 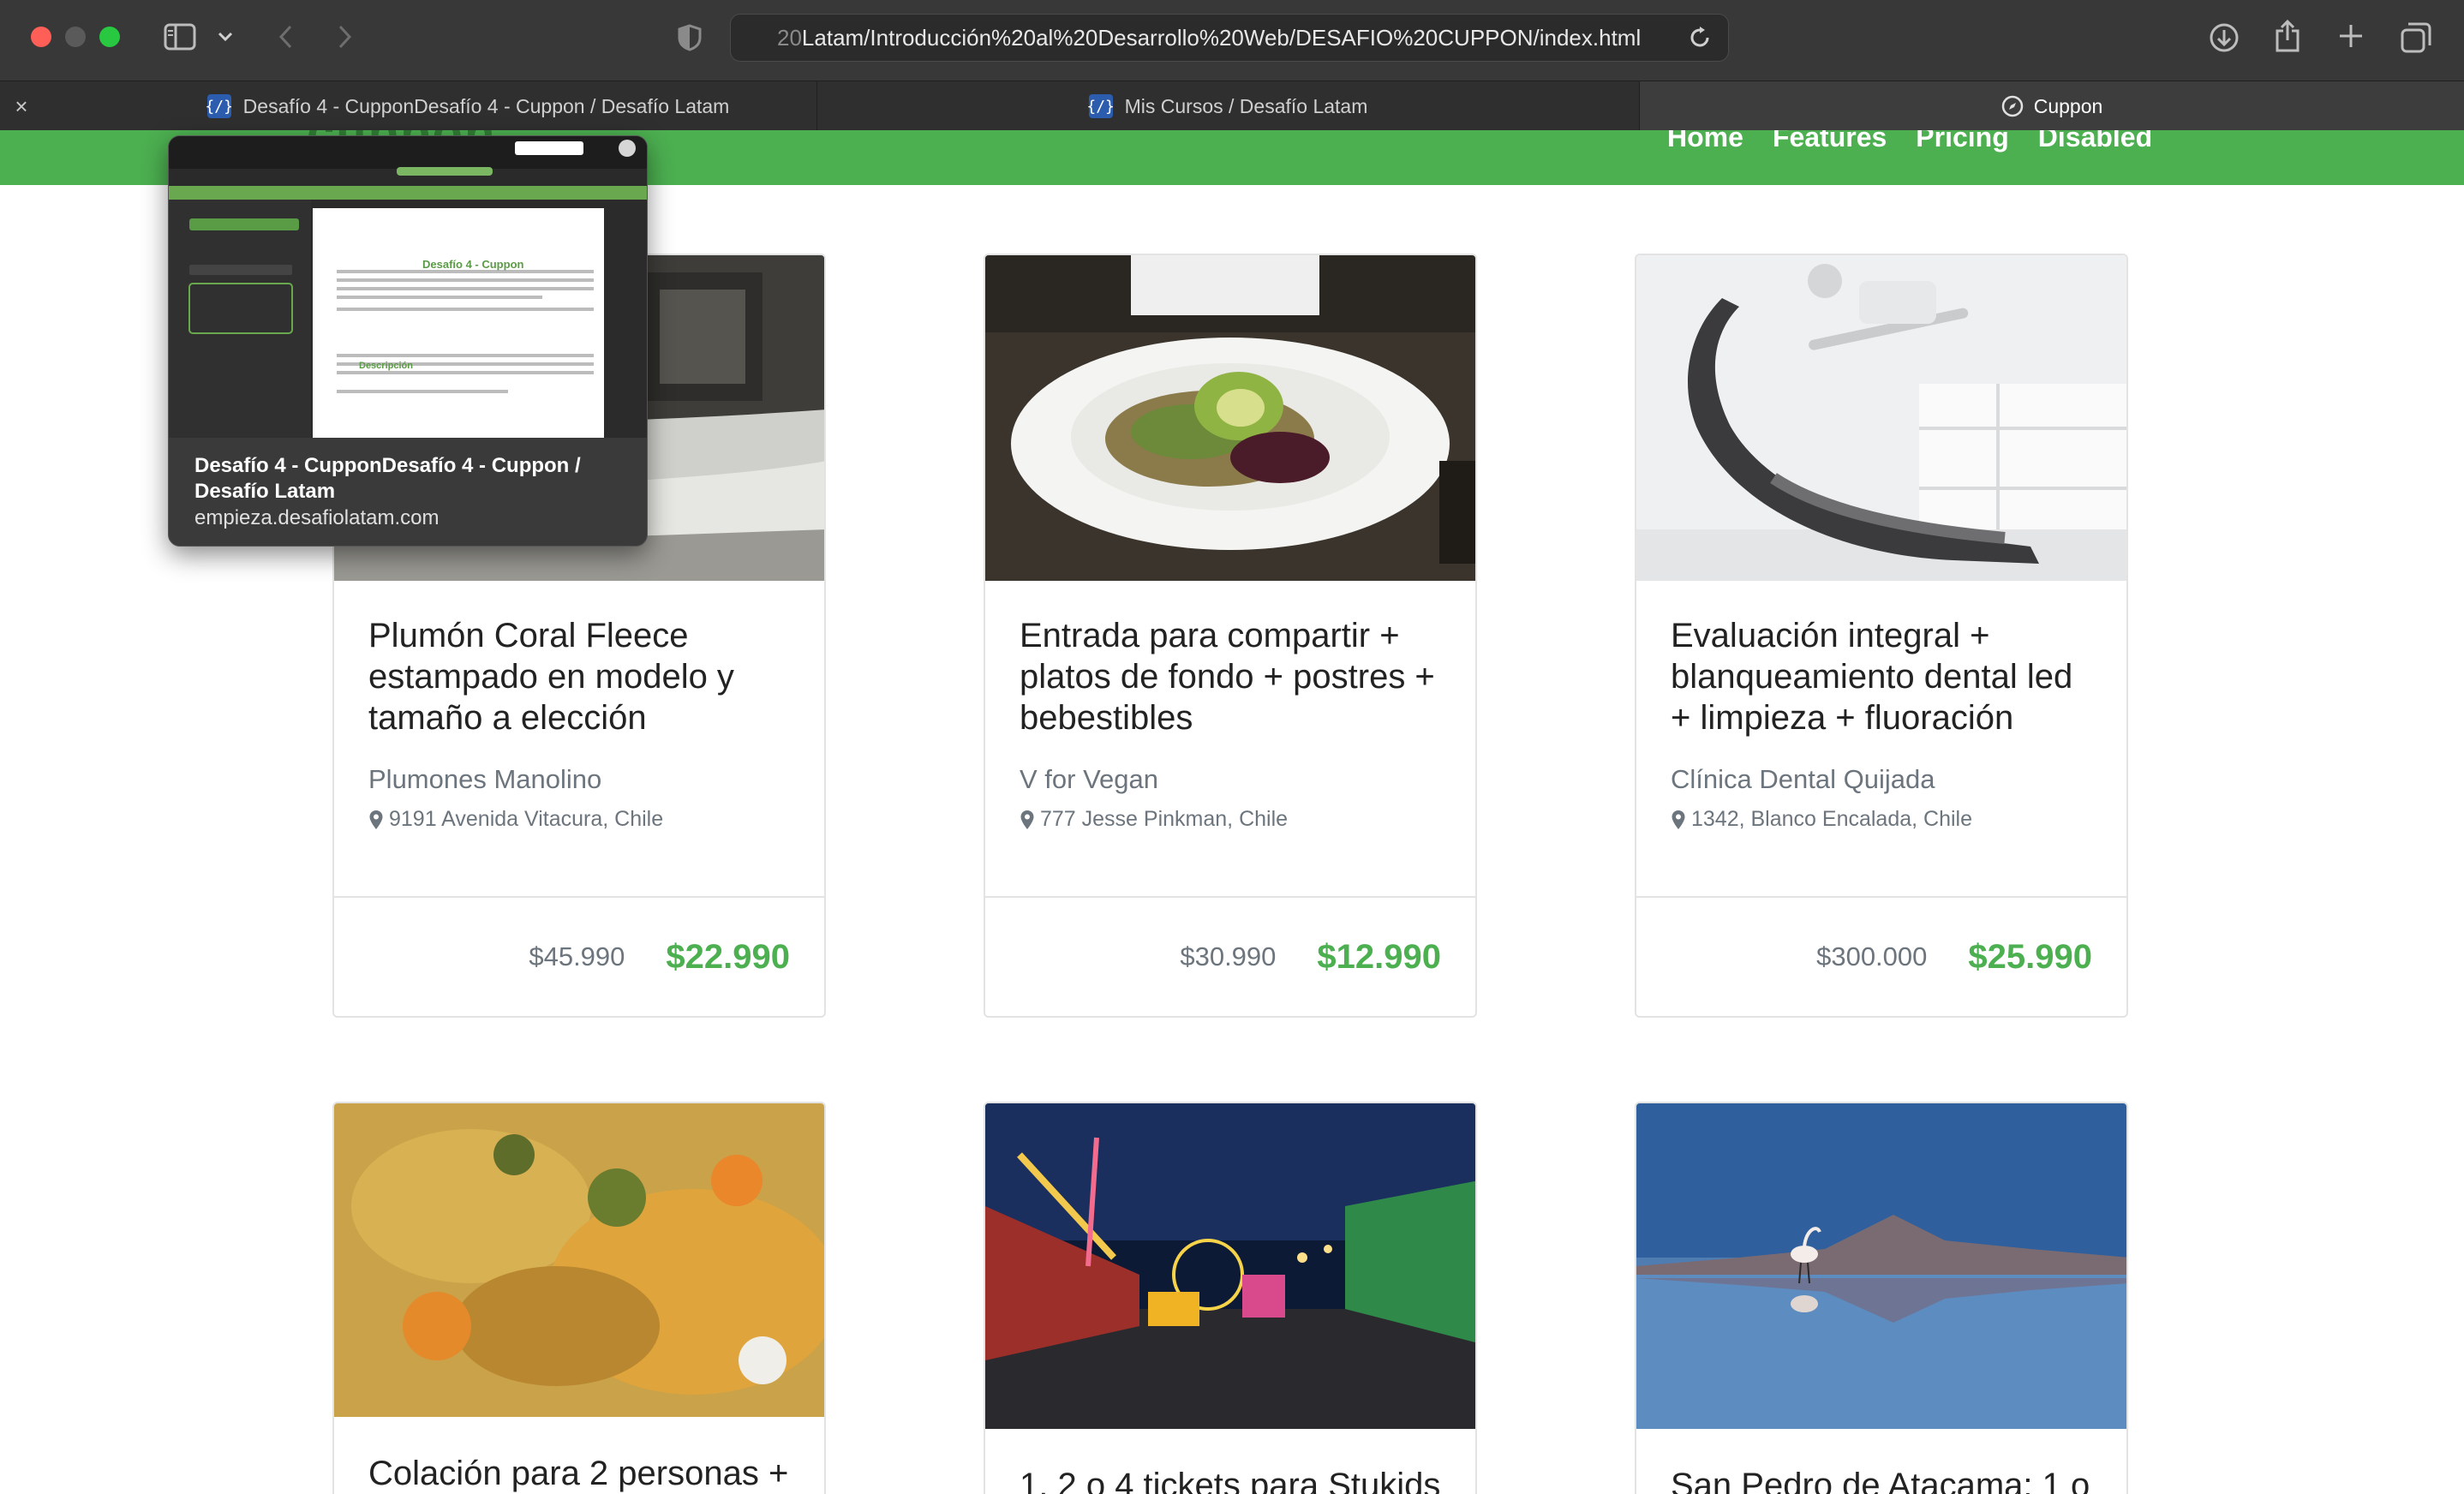 What do you see at coordinates (2012, 106) in the screenshot?
I see `compass-icon` at bounding box center [2012, 106].